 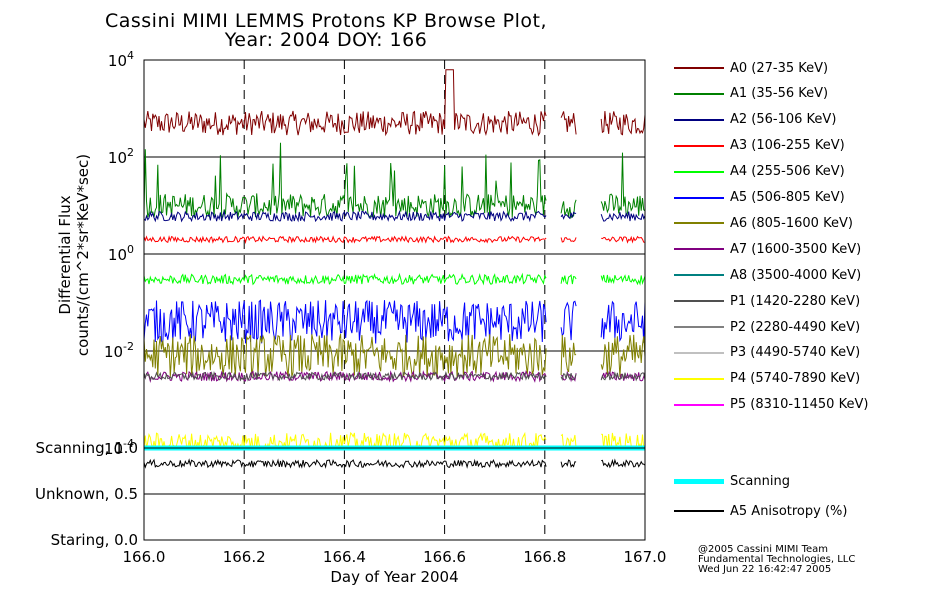 I want to click on legend-label-A4: A4 (255-506 KeV), so click(x=787, y=172).